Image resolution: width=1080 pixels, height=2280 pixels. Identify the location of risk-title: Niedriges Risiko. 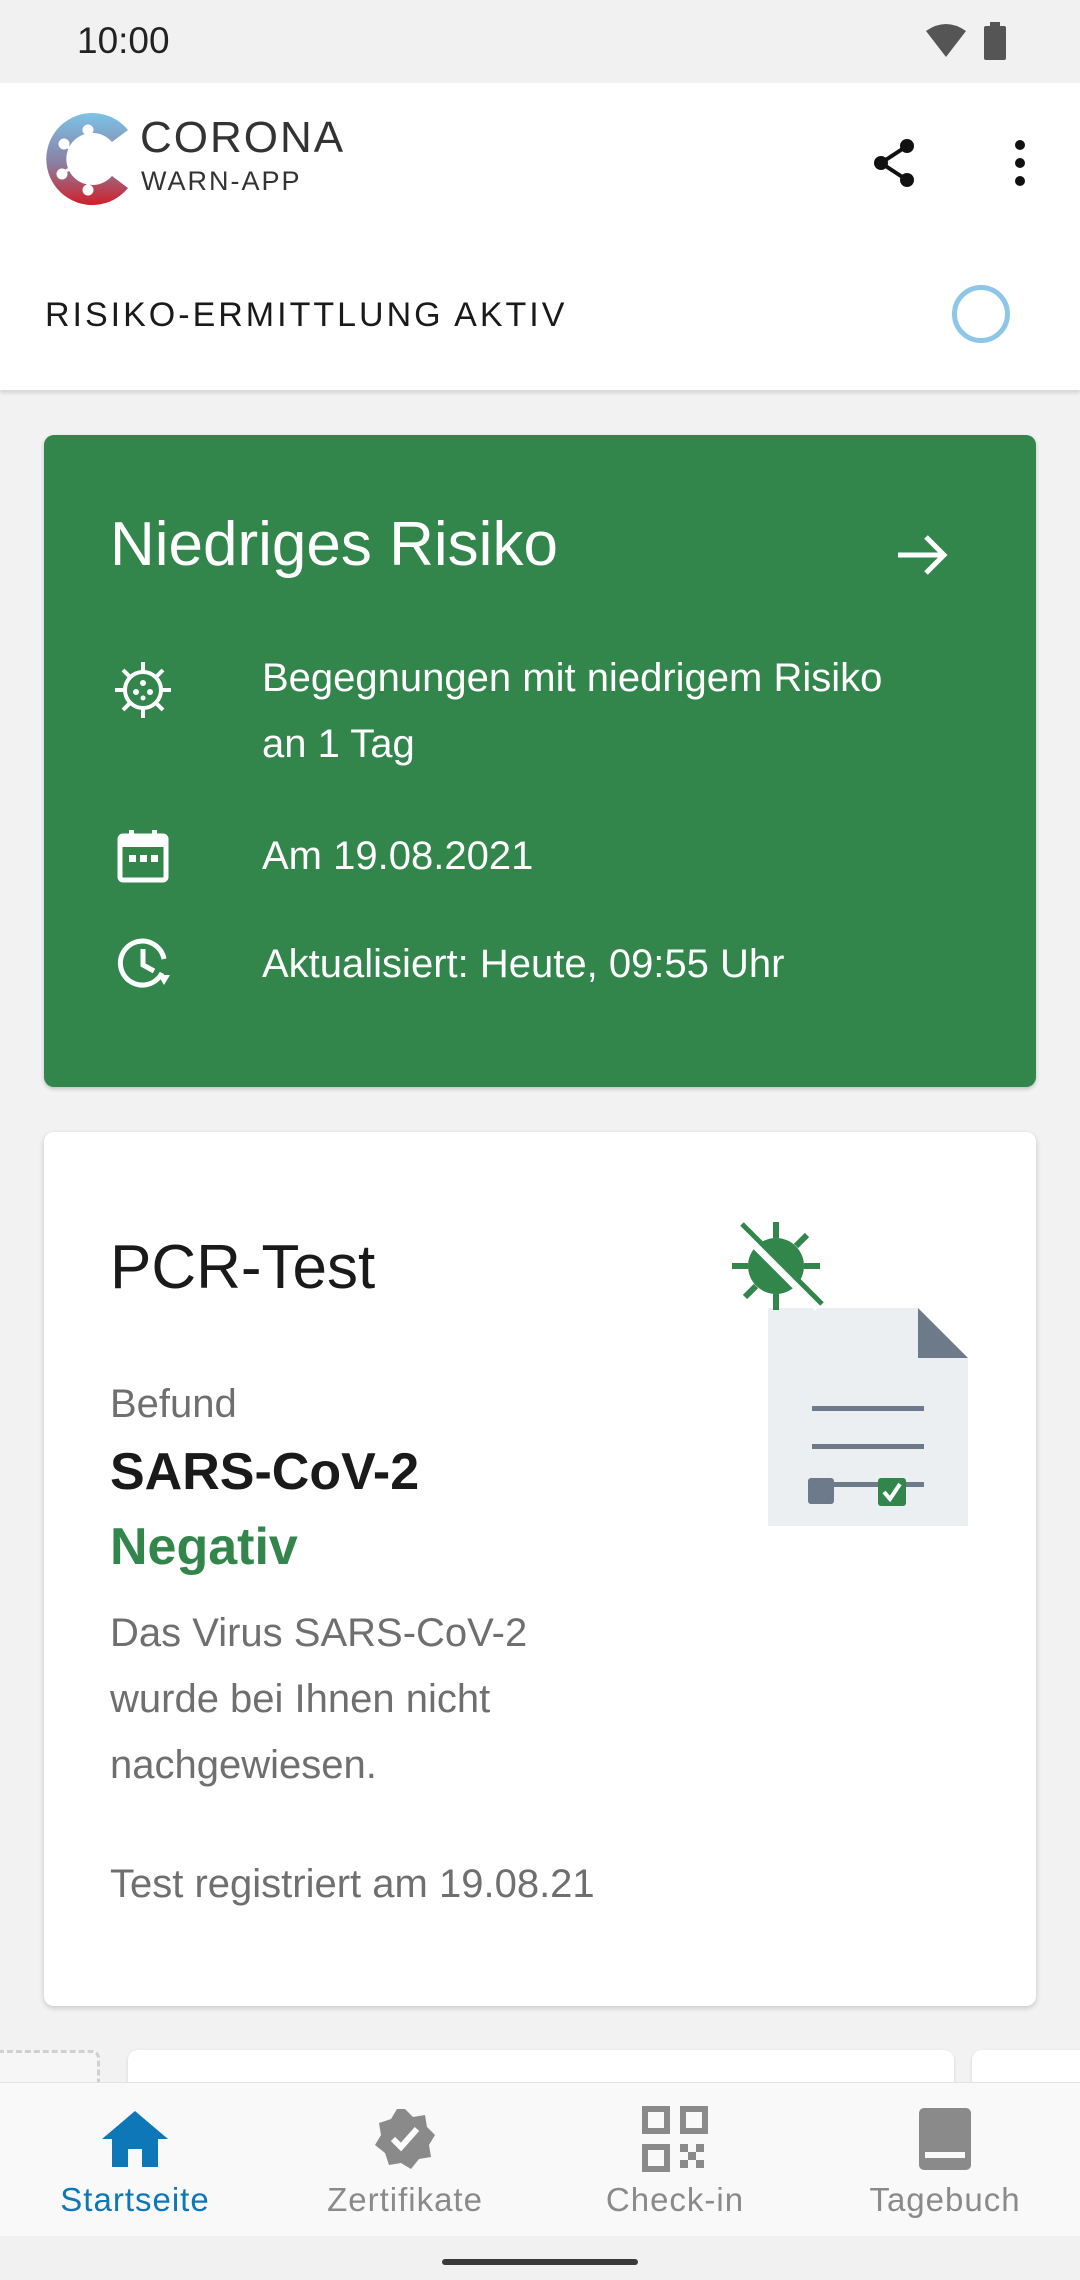
(334, 544).